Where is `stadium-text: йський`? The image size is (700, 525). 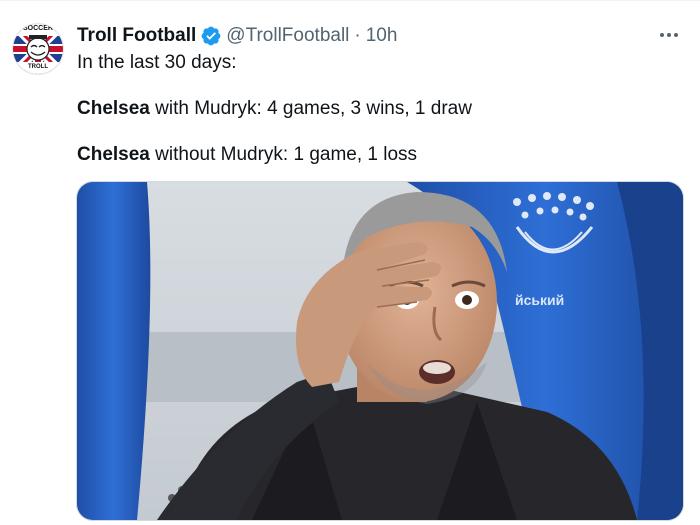 stadium-text: йський is located at coordinates (539, 300).